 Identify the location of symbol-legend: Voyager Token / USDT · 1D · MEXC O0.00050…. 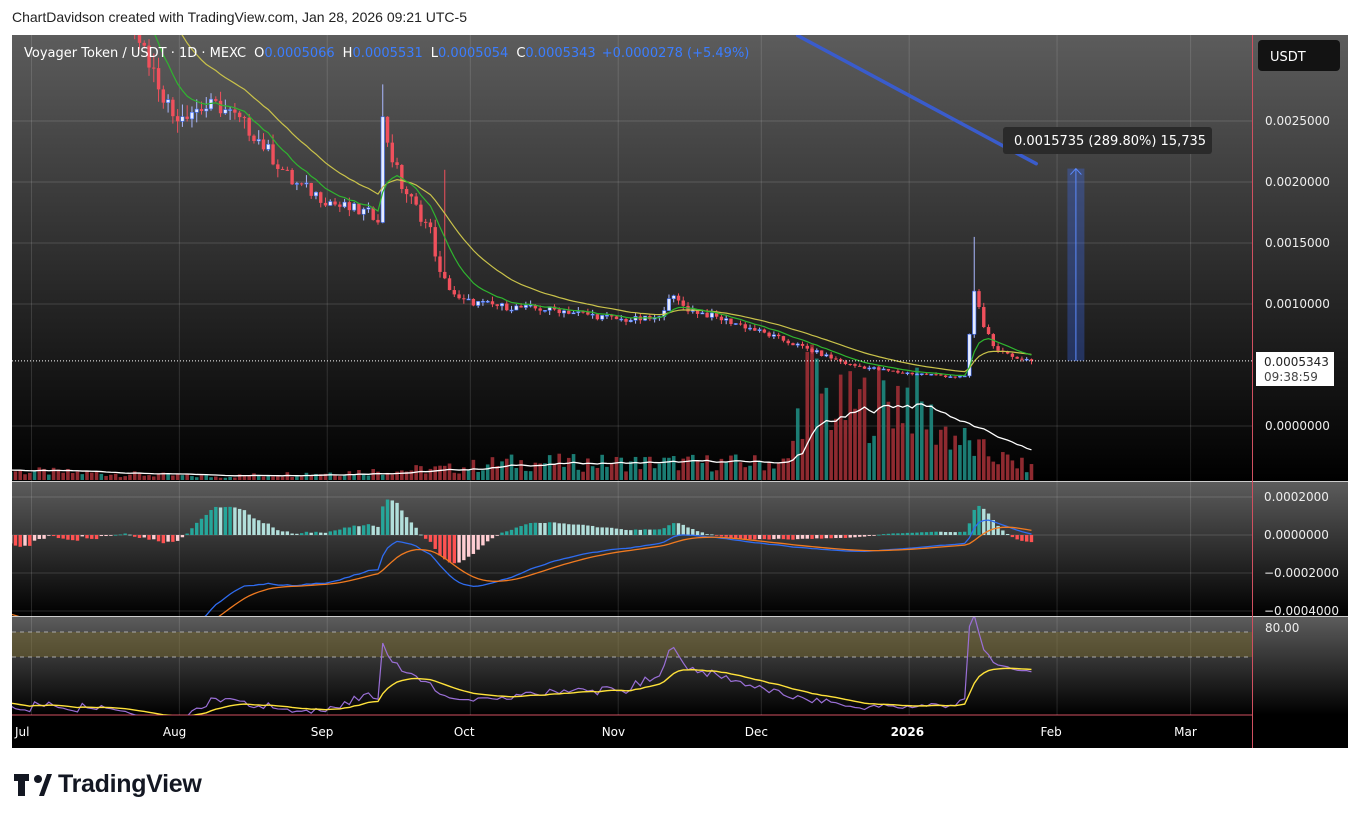
(386, 53).